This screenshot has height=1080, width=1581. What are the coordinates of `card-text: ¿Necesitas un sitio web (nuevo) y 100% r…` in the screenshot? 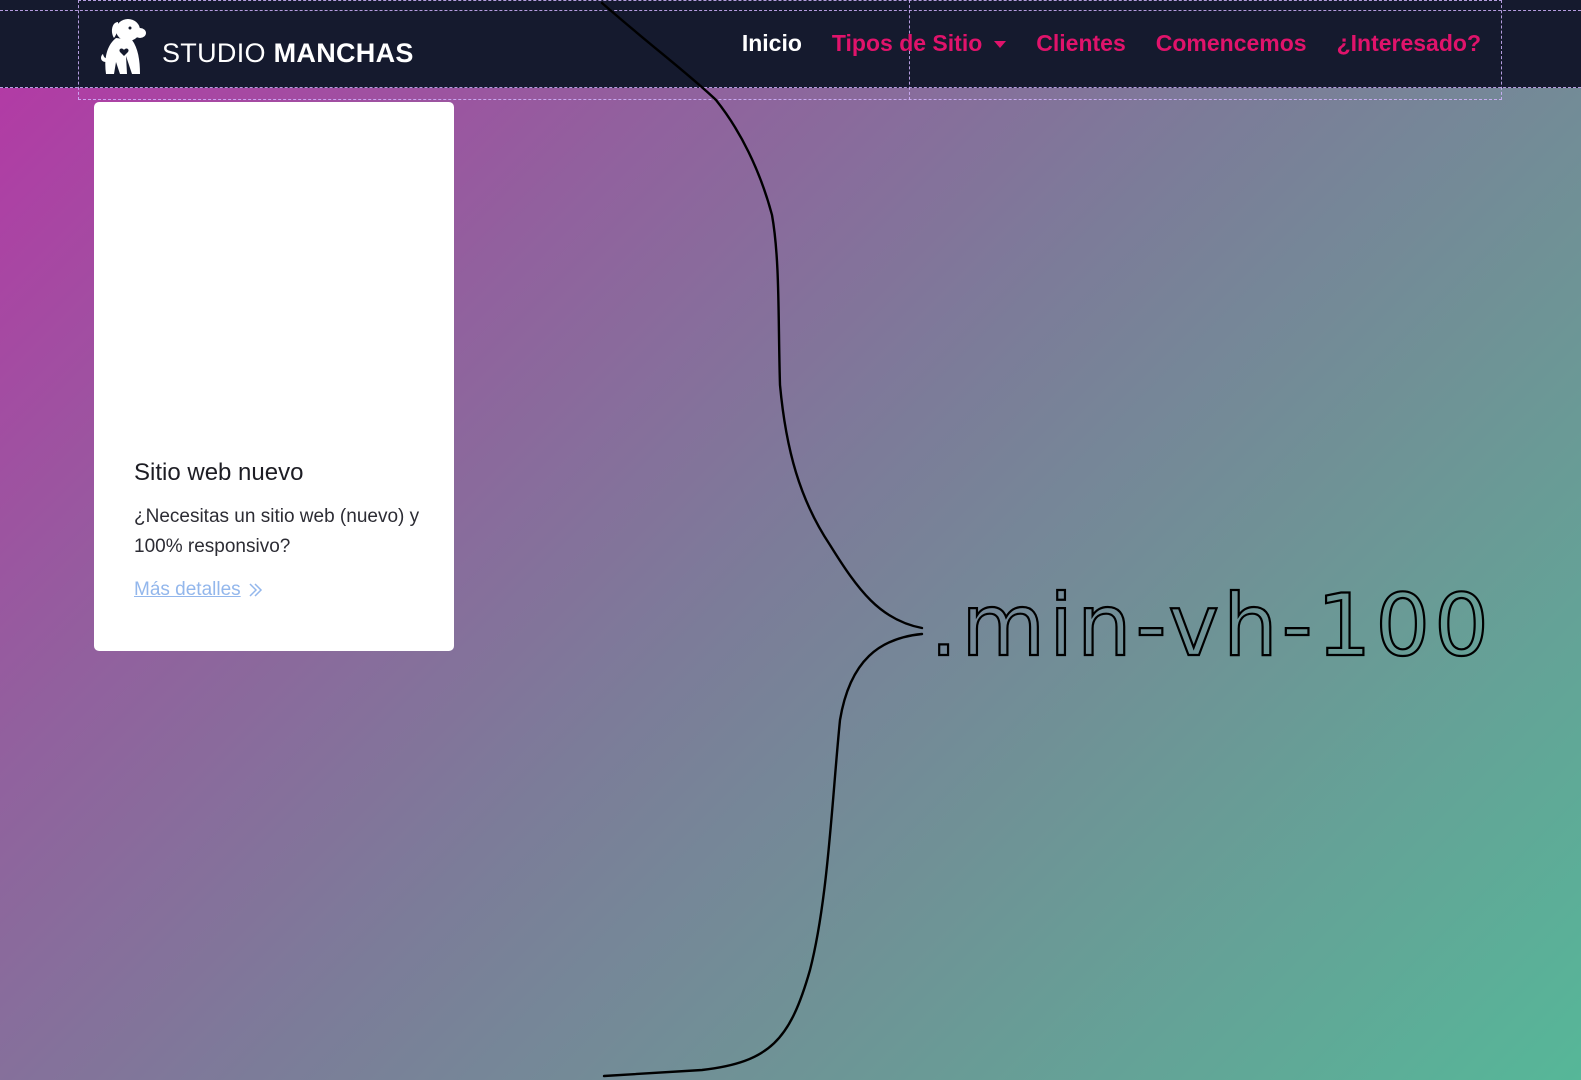 It's located at (277, 531).